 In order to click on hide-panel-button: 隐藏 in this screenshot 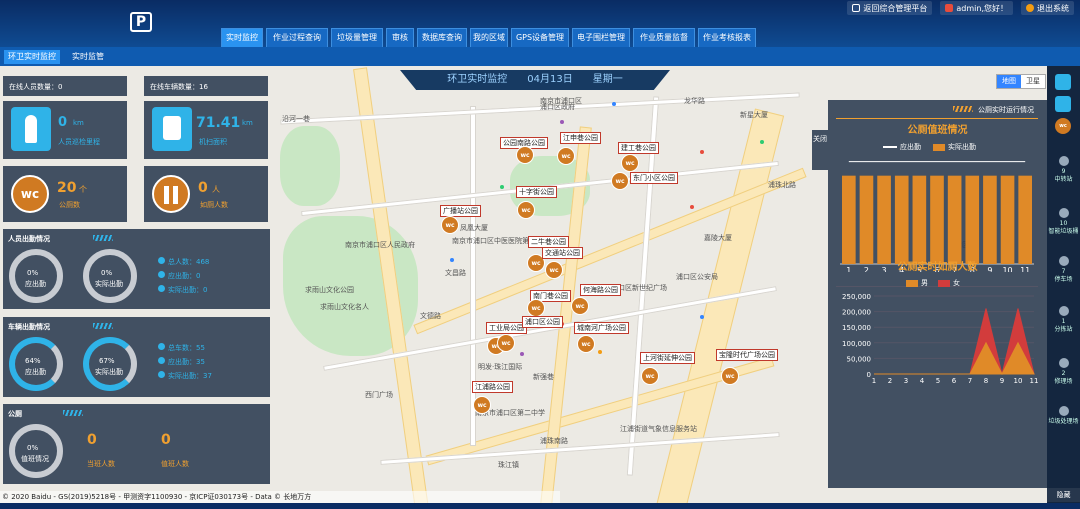, I will do `click(1063, 495)`.